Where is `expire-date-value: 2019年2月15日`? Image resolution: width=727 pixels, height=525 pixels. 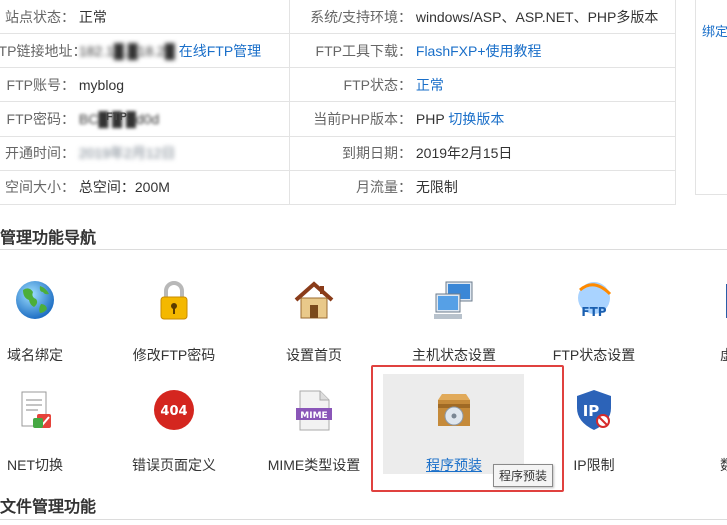 expire-date-value: 2019年2月15日 is located at coordinates (464, 153).